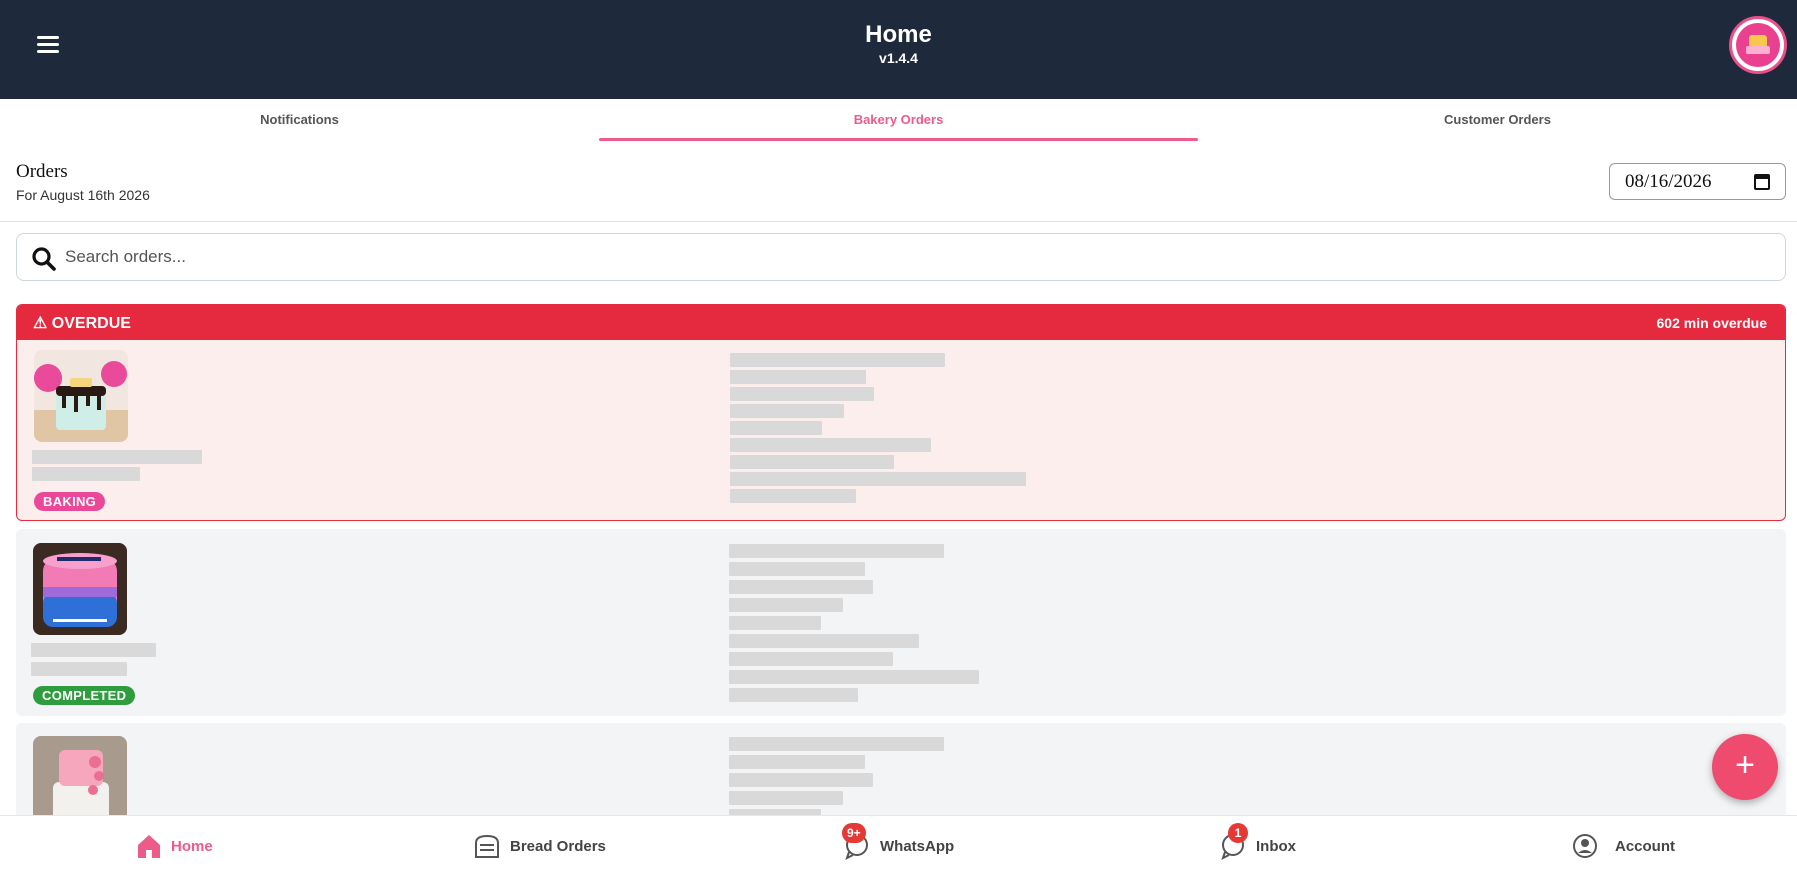  Describe the element at coordinates (1238, 833) in the screenshot. I see `inbox-count-badge: 1` at that location.